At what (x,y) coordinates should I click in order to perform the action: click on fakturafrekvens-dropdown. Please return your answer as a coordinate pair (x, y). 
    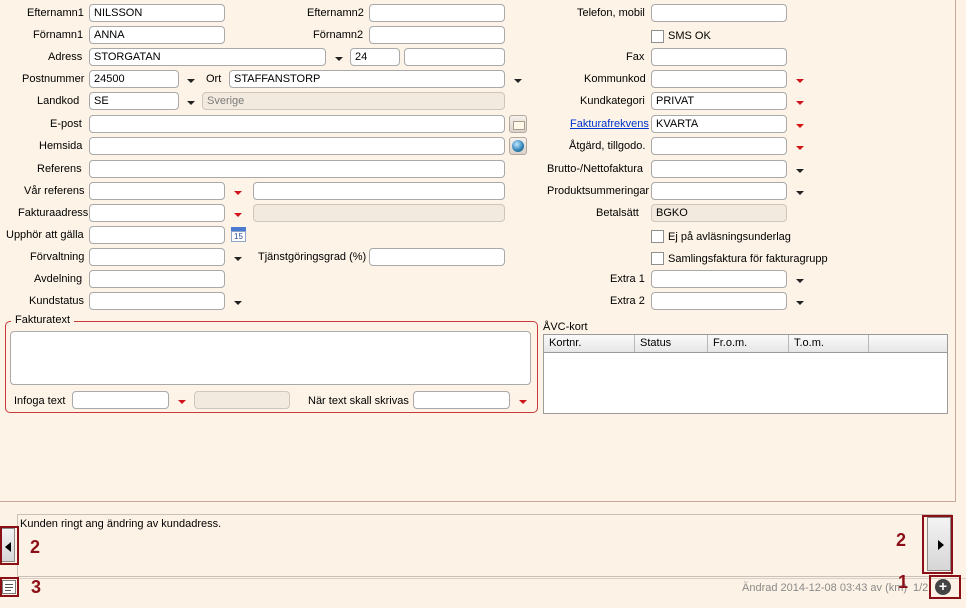
    Looking at the image, I should click on (799, 125).